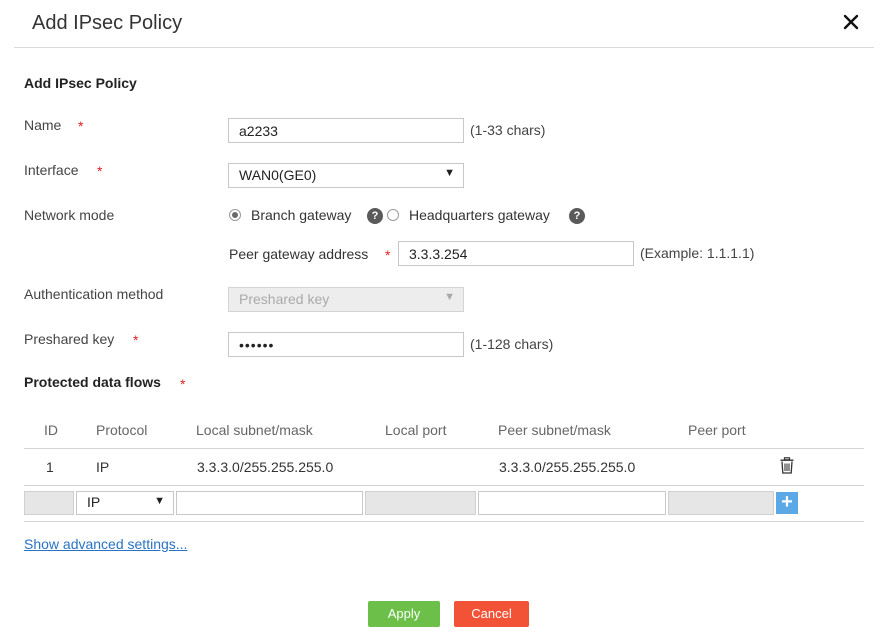 The height and width of the screenshot is (635, 883). I want to click on new-row-local-subnet-input, so click(269, 503).